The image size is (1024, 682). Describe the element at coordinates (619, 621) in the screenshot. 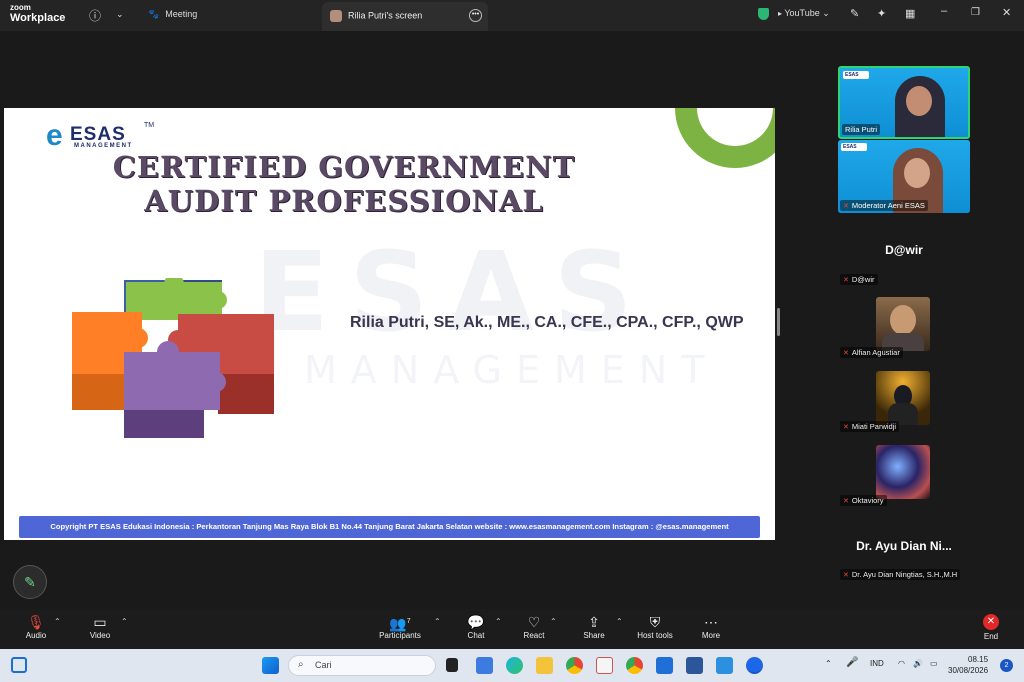

I see `share-options-caret: ⌃` at that location.